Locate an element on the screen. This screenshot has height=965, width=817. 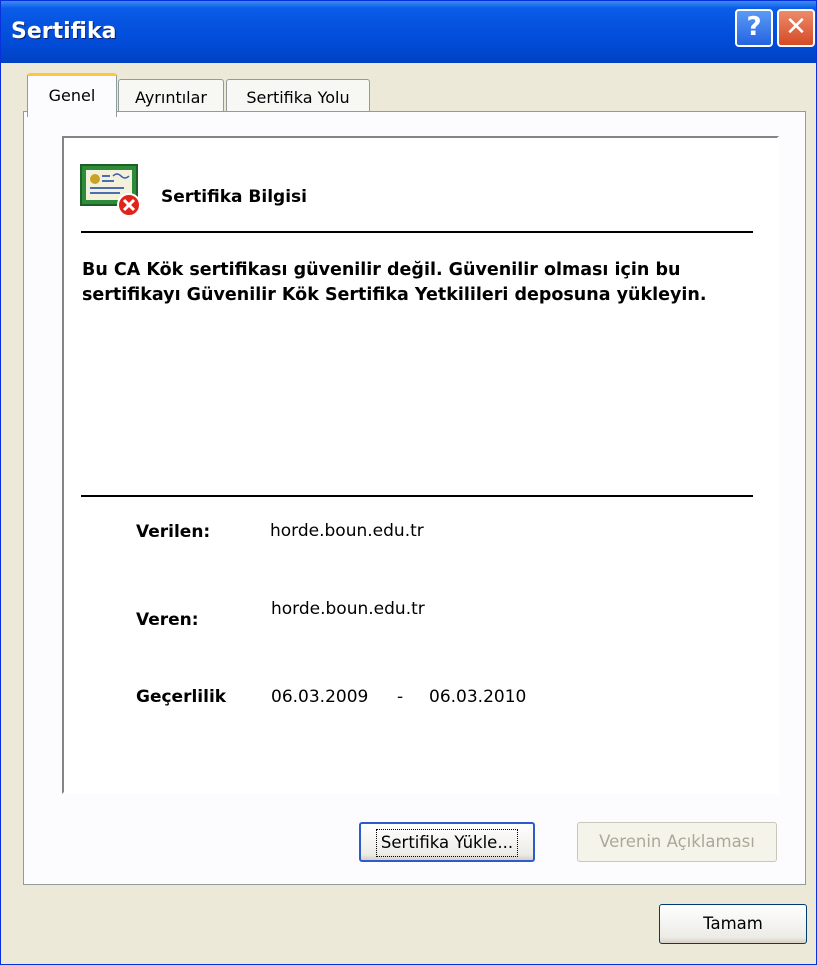
valid-from-date: 06.03.2009 is located at coordinates (320, 697).